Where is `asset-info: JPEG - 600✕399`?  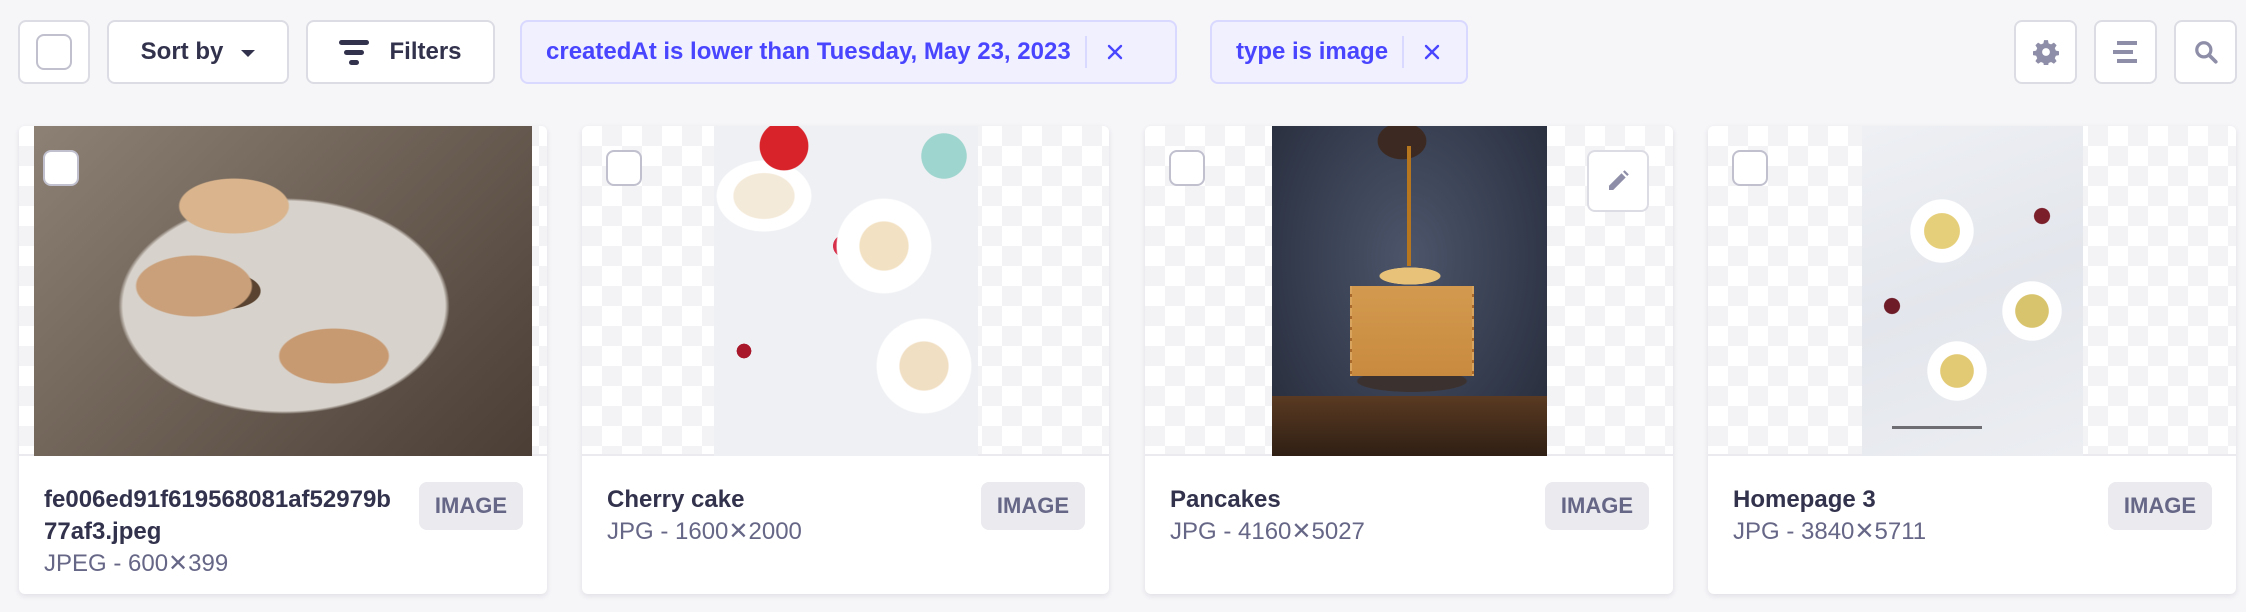
asset-info: JPEG - 600✕399 is located at coordinates (136, 563).